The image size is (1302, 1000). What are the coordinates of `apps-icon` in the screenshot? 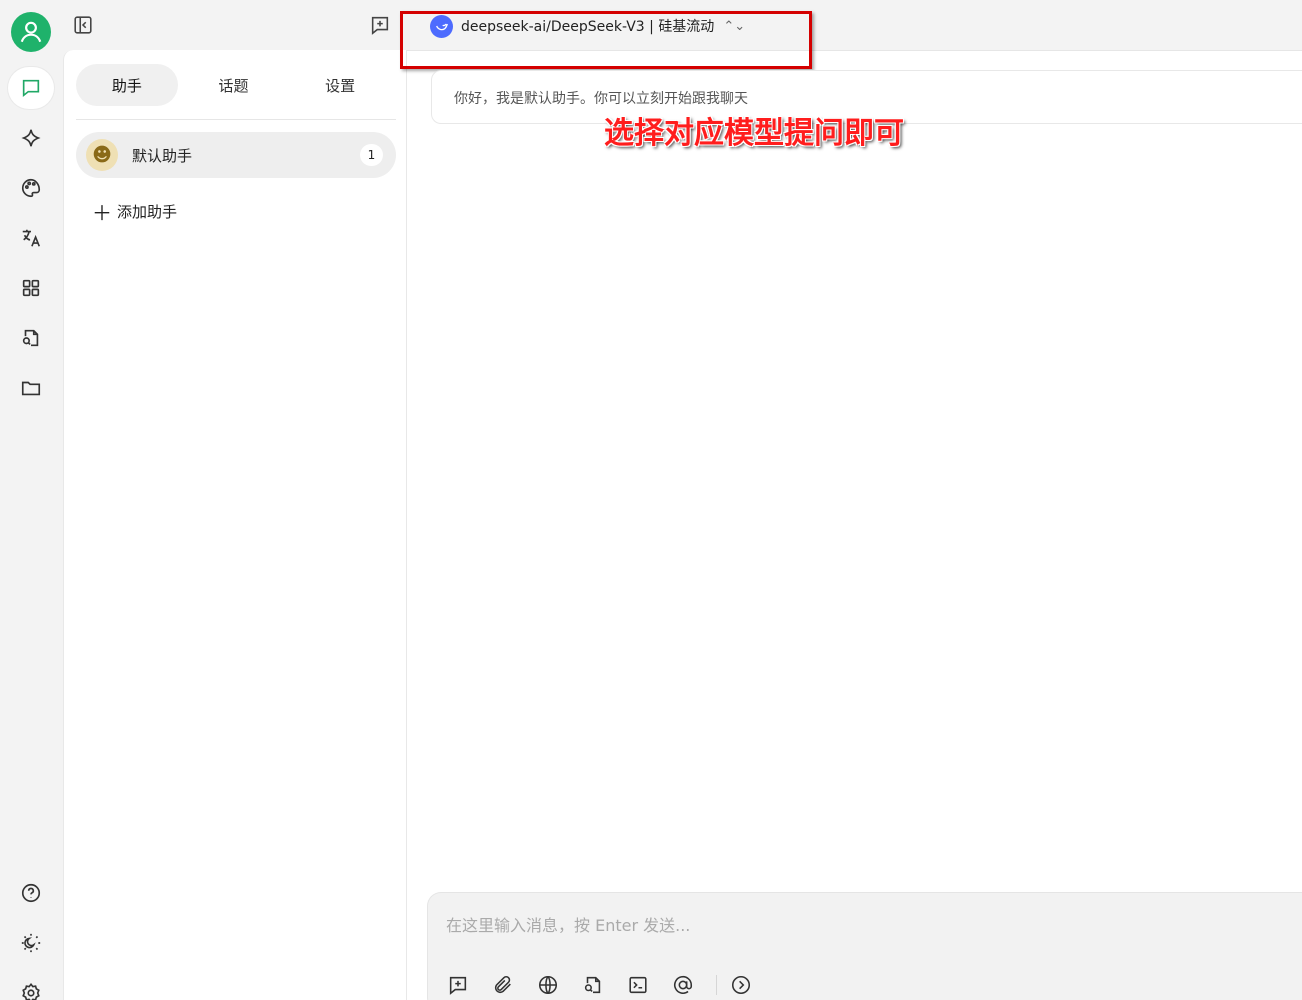 It's located at (31, 288).